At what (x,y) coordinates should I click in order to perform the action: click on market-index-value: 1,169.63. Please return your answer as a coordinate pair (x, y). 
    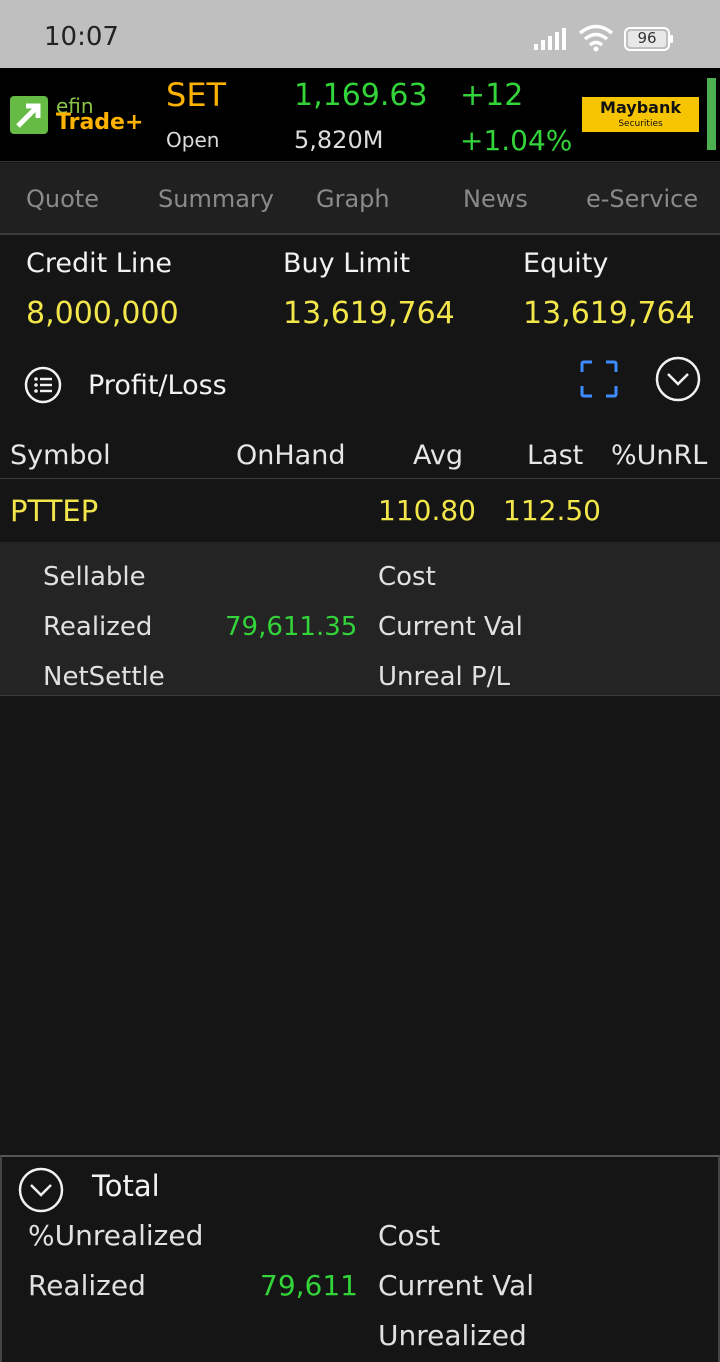
    Looking at the image, I should click on (361, 95).